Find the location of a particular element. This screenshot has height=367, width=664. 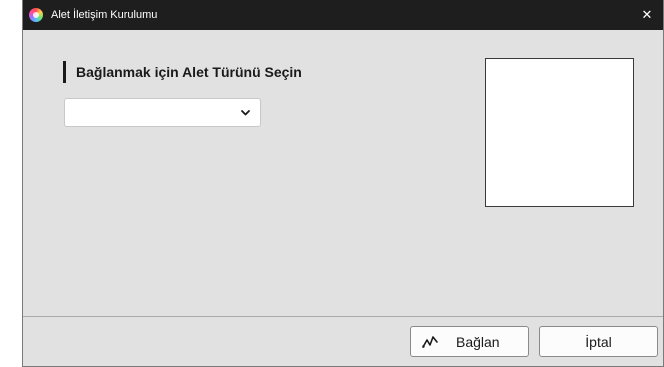

connect-button-label: Bağlan is located at coordinates (478, 342).